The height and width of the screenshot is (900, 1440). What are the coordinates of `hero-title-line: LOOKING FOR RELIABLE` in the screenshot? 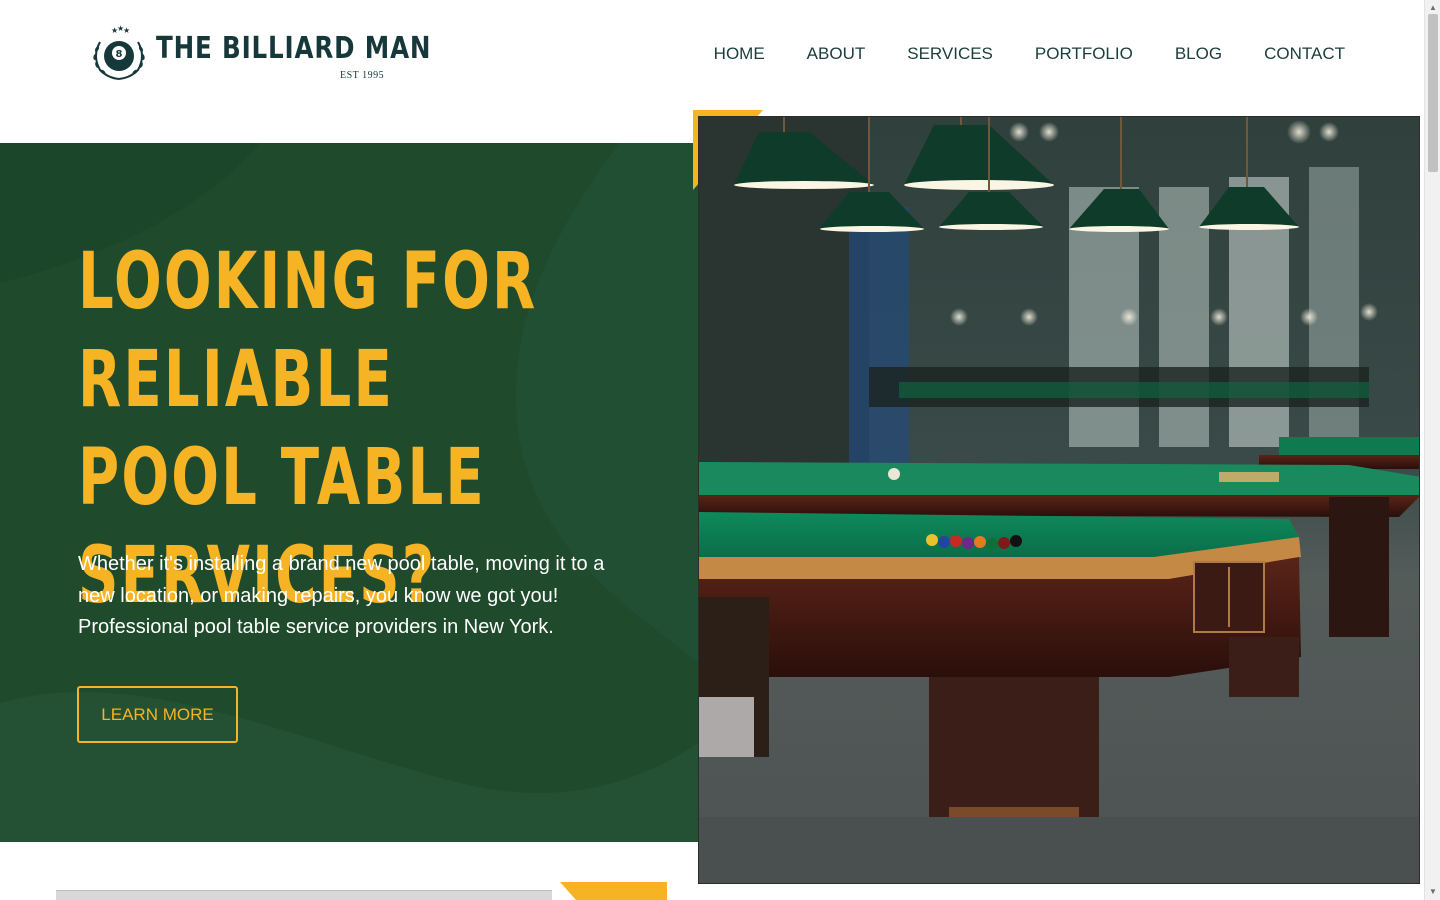 It's located at (308, 331).